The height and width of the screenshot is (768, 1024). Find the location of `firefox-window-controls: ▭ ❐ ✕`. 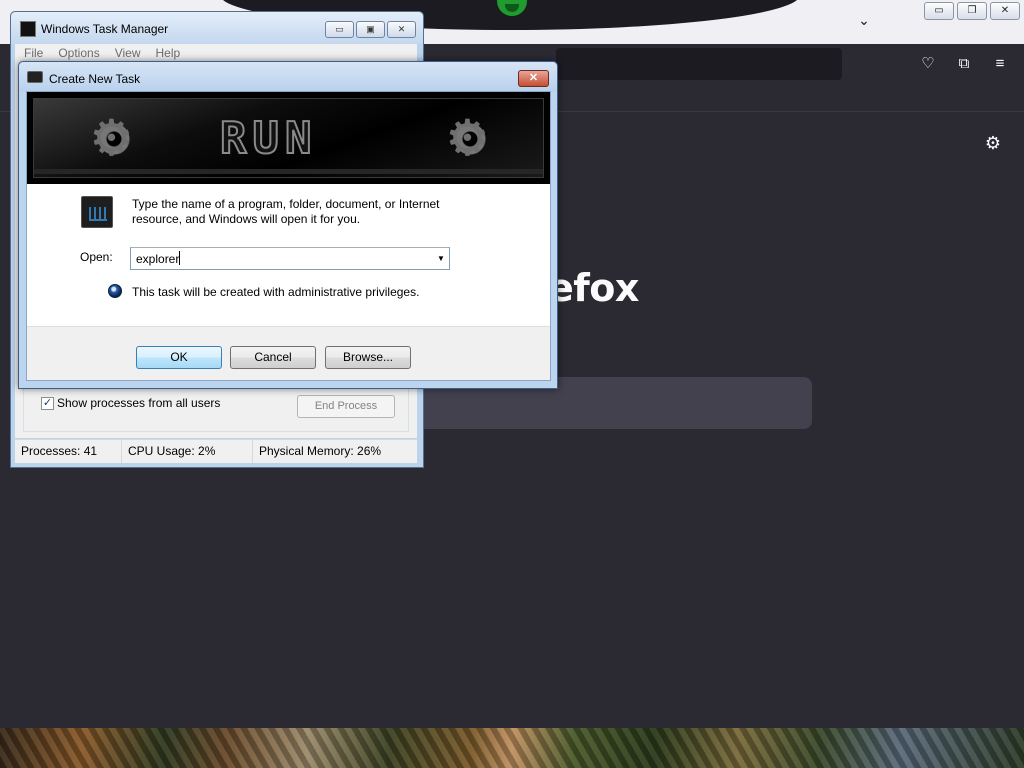

firefox-window-controls: ▭ ❐ ✕ is located at coordinates (972, 11).